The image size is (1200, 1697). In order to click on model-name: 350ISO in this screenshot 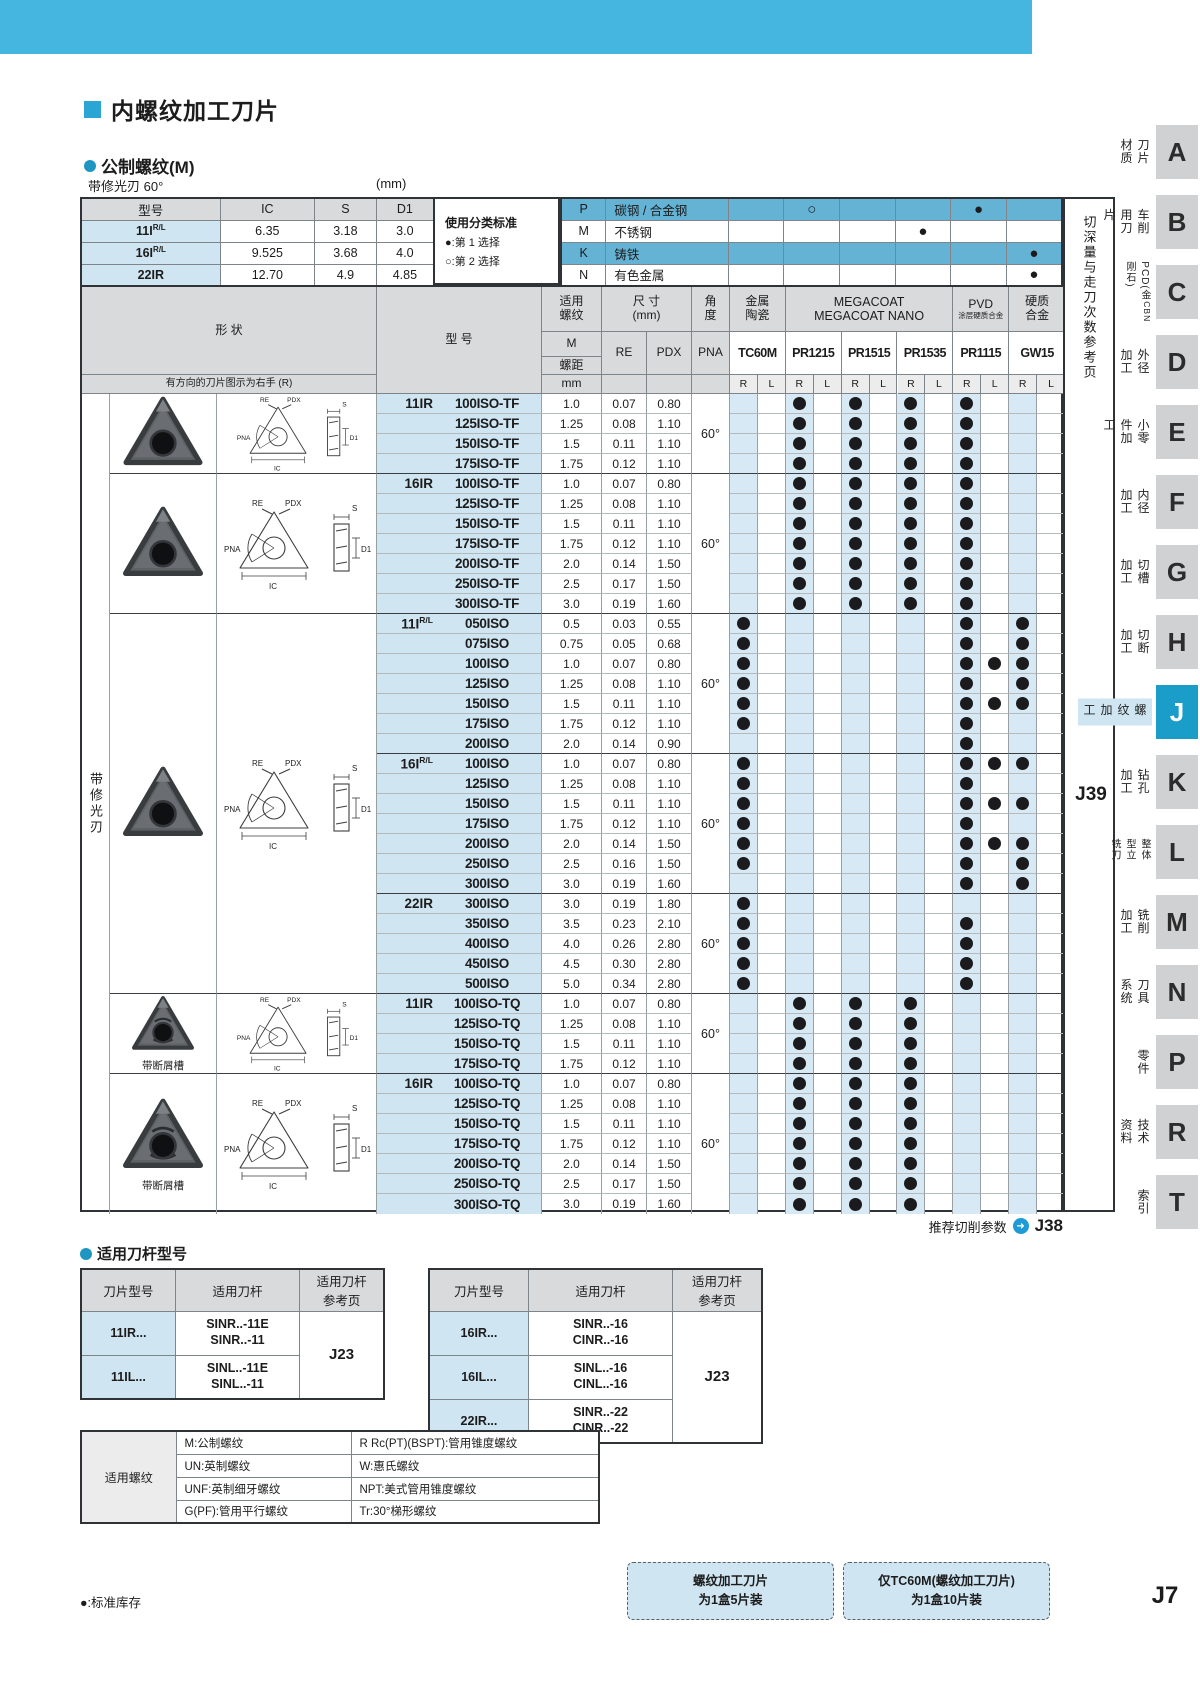, I will do `click(487, 923)`.